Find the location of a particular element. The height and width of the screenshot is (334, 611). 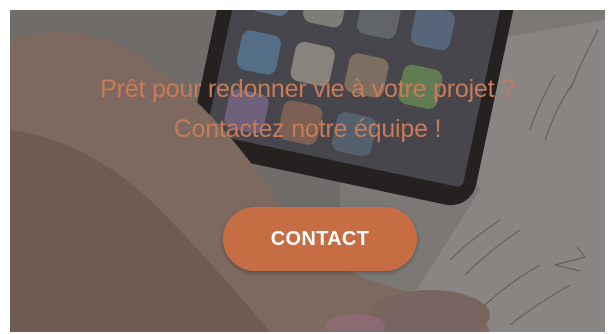

contact-button: CONTACT is located at coordinates (320, 239).